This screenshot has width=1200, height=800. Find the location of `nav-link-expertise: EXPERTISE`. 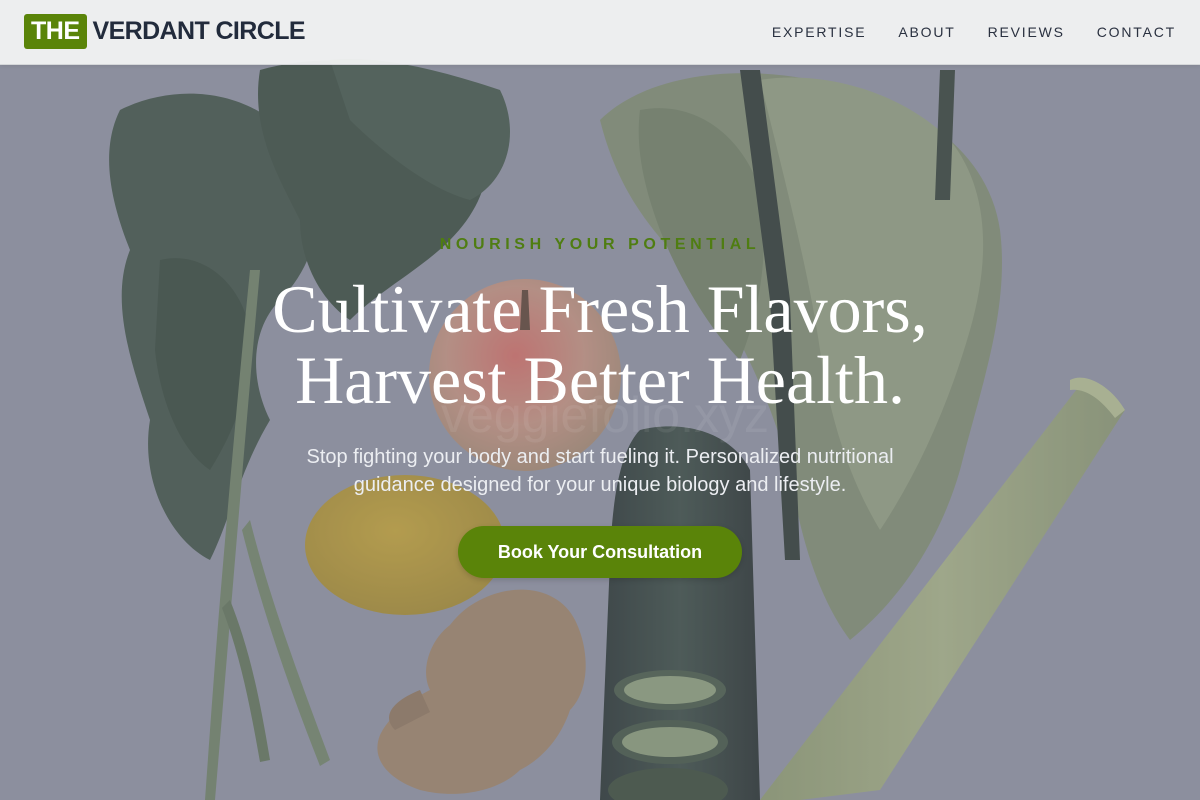

nav-link-expertise: EXPERTISE is located at coordinates (819, 32).